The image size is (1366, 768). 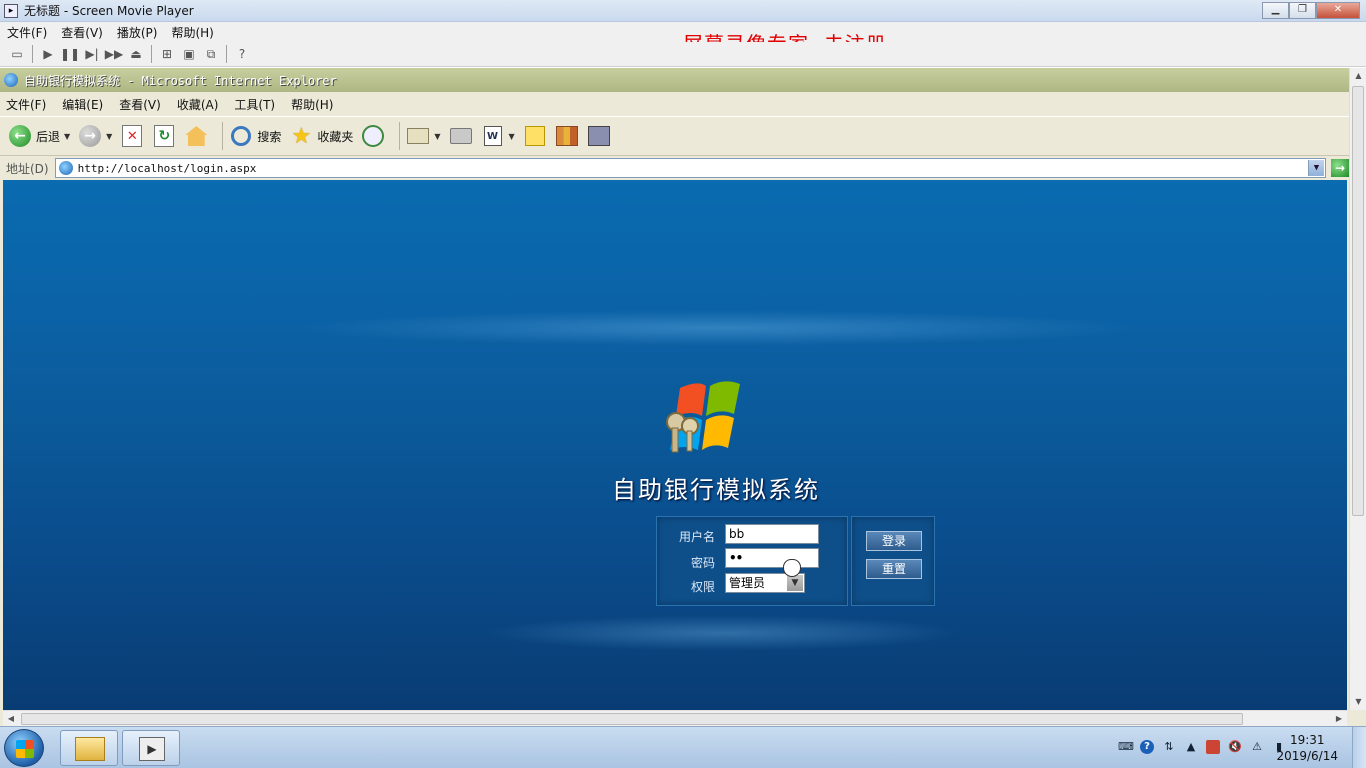 I want to click on search-button: 搜索, so click(x=255, y=136).